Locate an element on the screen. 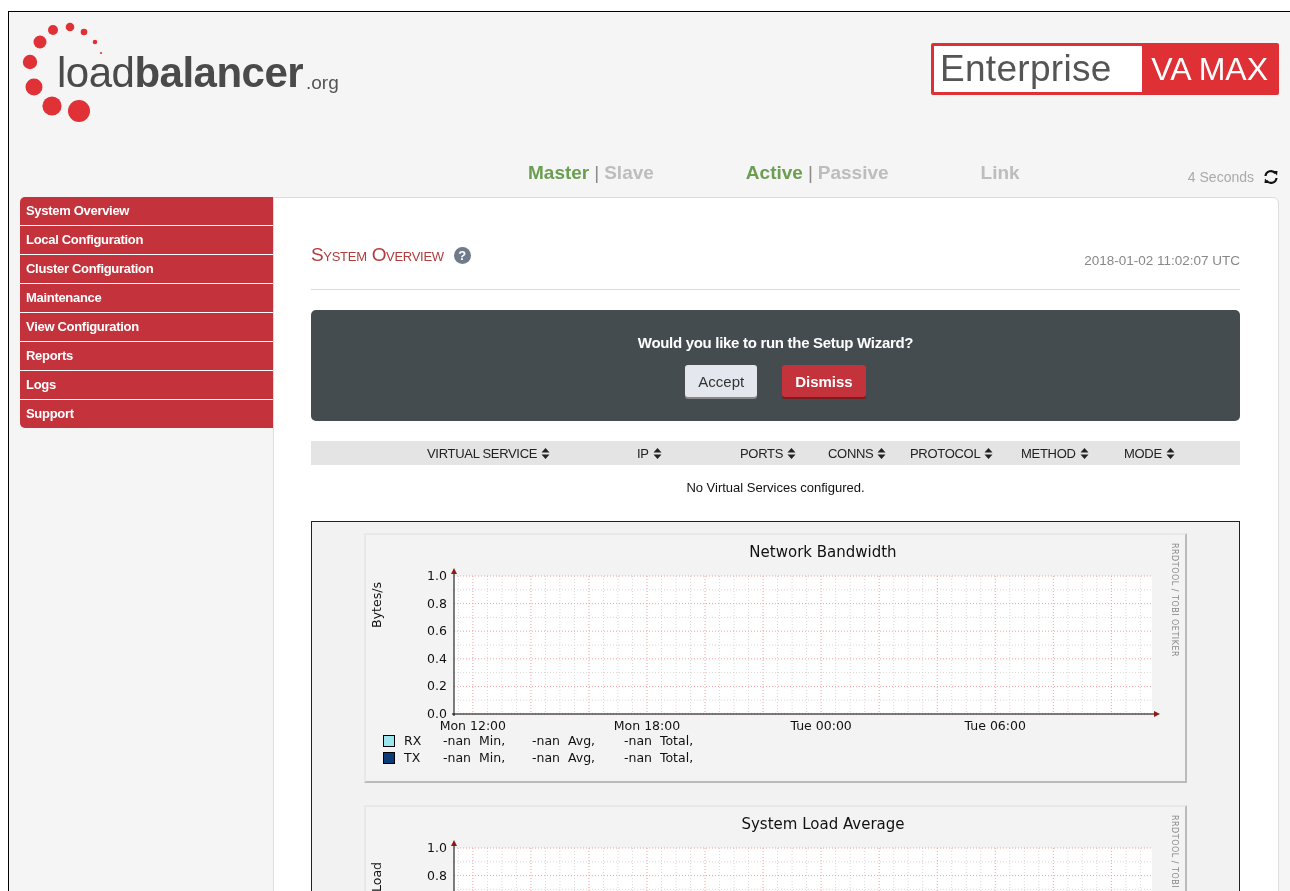 This screenshot has height=891, width=1290. refresh-interval: 4 Seconds is located at coordinates (1220, 176).